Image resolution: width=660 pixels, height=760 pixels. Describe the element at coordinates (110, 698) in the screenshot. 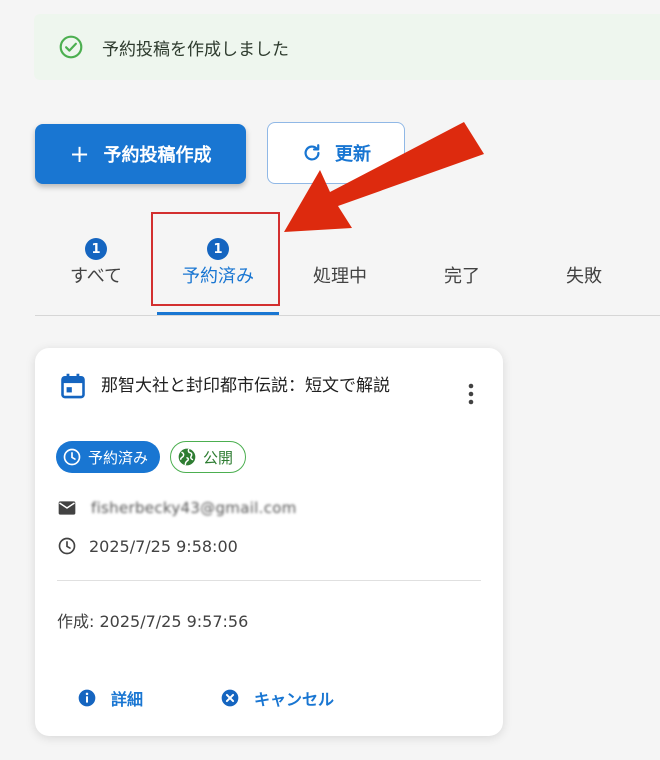

I see `detail-button: 詳細` at that location.